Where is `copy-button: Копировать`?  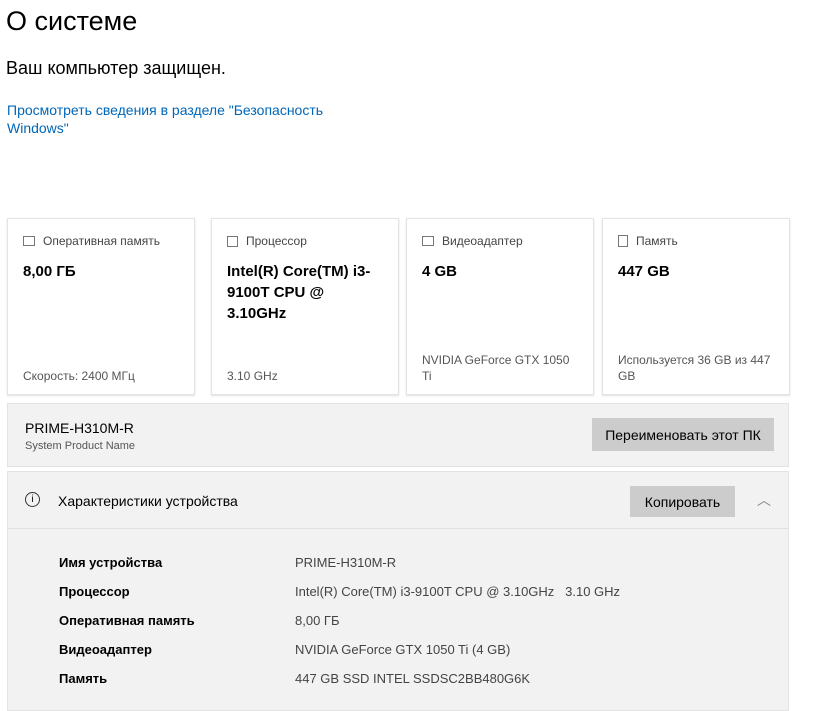
copy-button: Копировать is located at coordinates (682, 501).